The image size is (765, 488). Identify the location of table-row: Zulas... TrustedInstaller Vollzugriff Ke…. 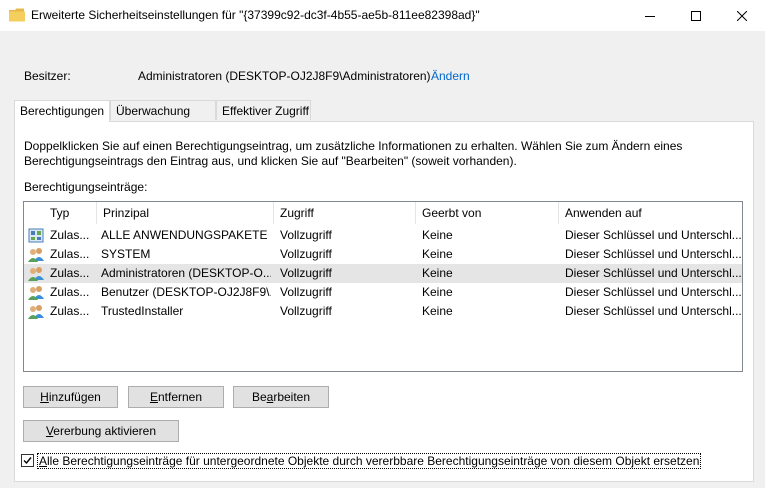
(383, 311).